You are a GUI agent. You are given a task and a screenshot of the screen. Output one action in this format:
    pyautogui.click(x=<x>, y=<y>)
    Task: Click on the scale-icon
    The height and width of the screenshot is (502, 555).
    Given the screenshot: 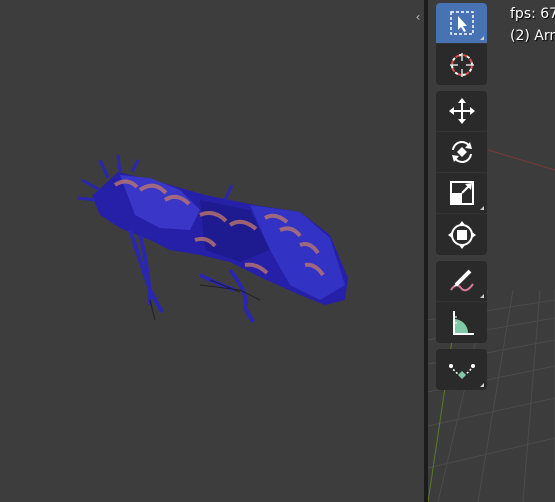 What is the action you would take?
    pyautogui.click(x=461, y=193)
    